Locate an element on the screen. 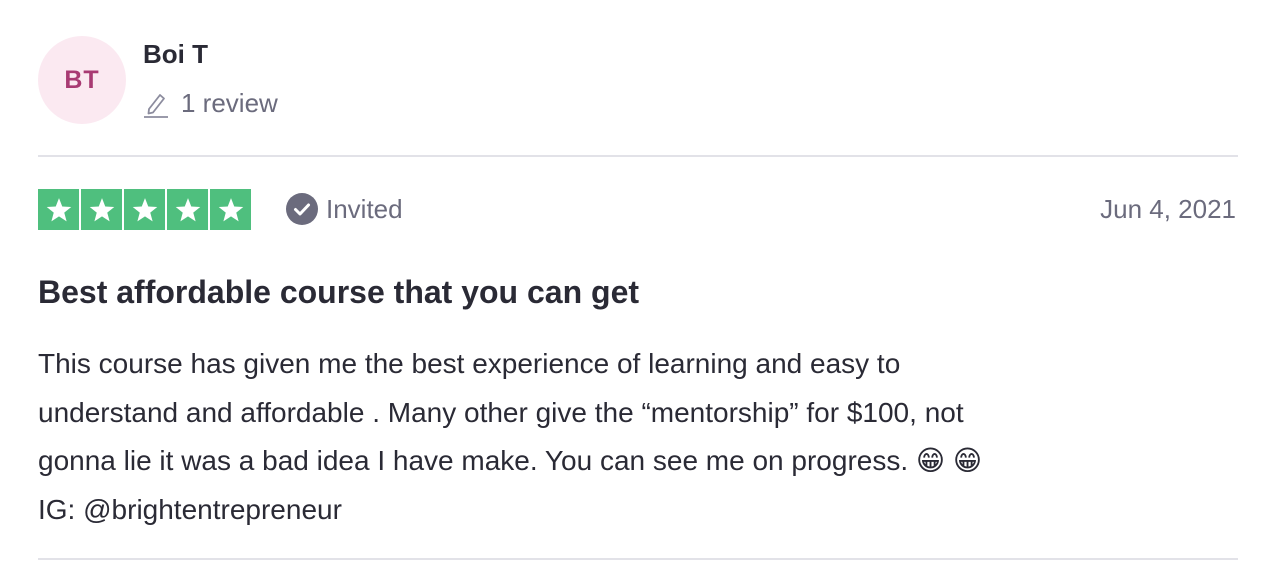 Image resolution: width=1278 pixels, height=576 pixels. review-title: Best affordable course that you can get is located at coordinates (338, 292).